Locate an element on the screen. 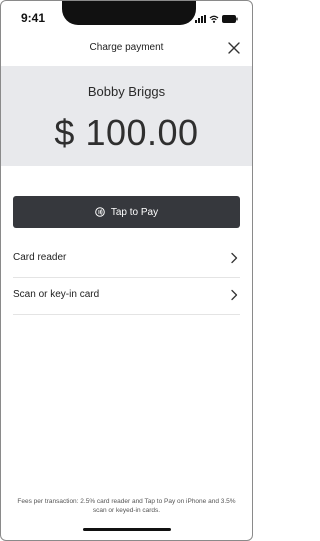 The height and width of the screenshot is (541, 320). charge-summary-panel: Bobby Briggs $ 100.00 is located at coordinates (126, 116).